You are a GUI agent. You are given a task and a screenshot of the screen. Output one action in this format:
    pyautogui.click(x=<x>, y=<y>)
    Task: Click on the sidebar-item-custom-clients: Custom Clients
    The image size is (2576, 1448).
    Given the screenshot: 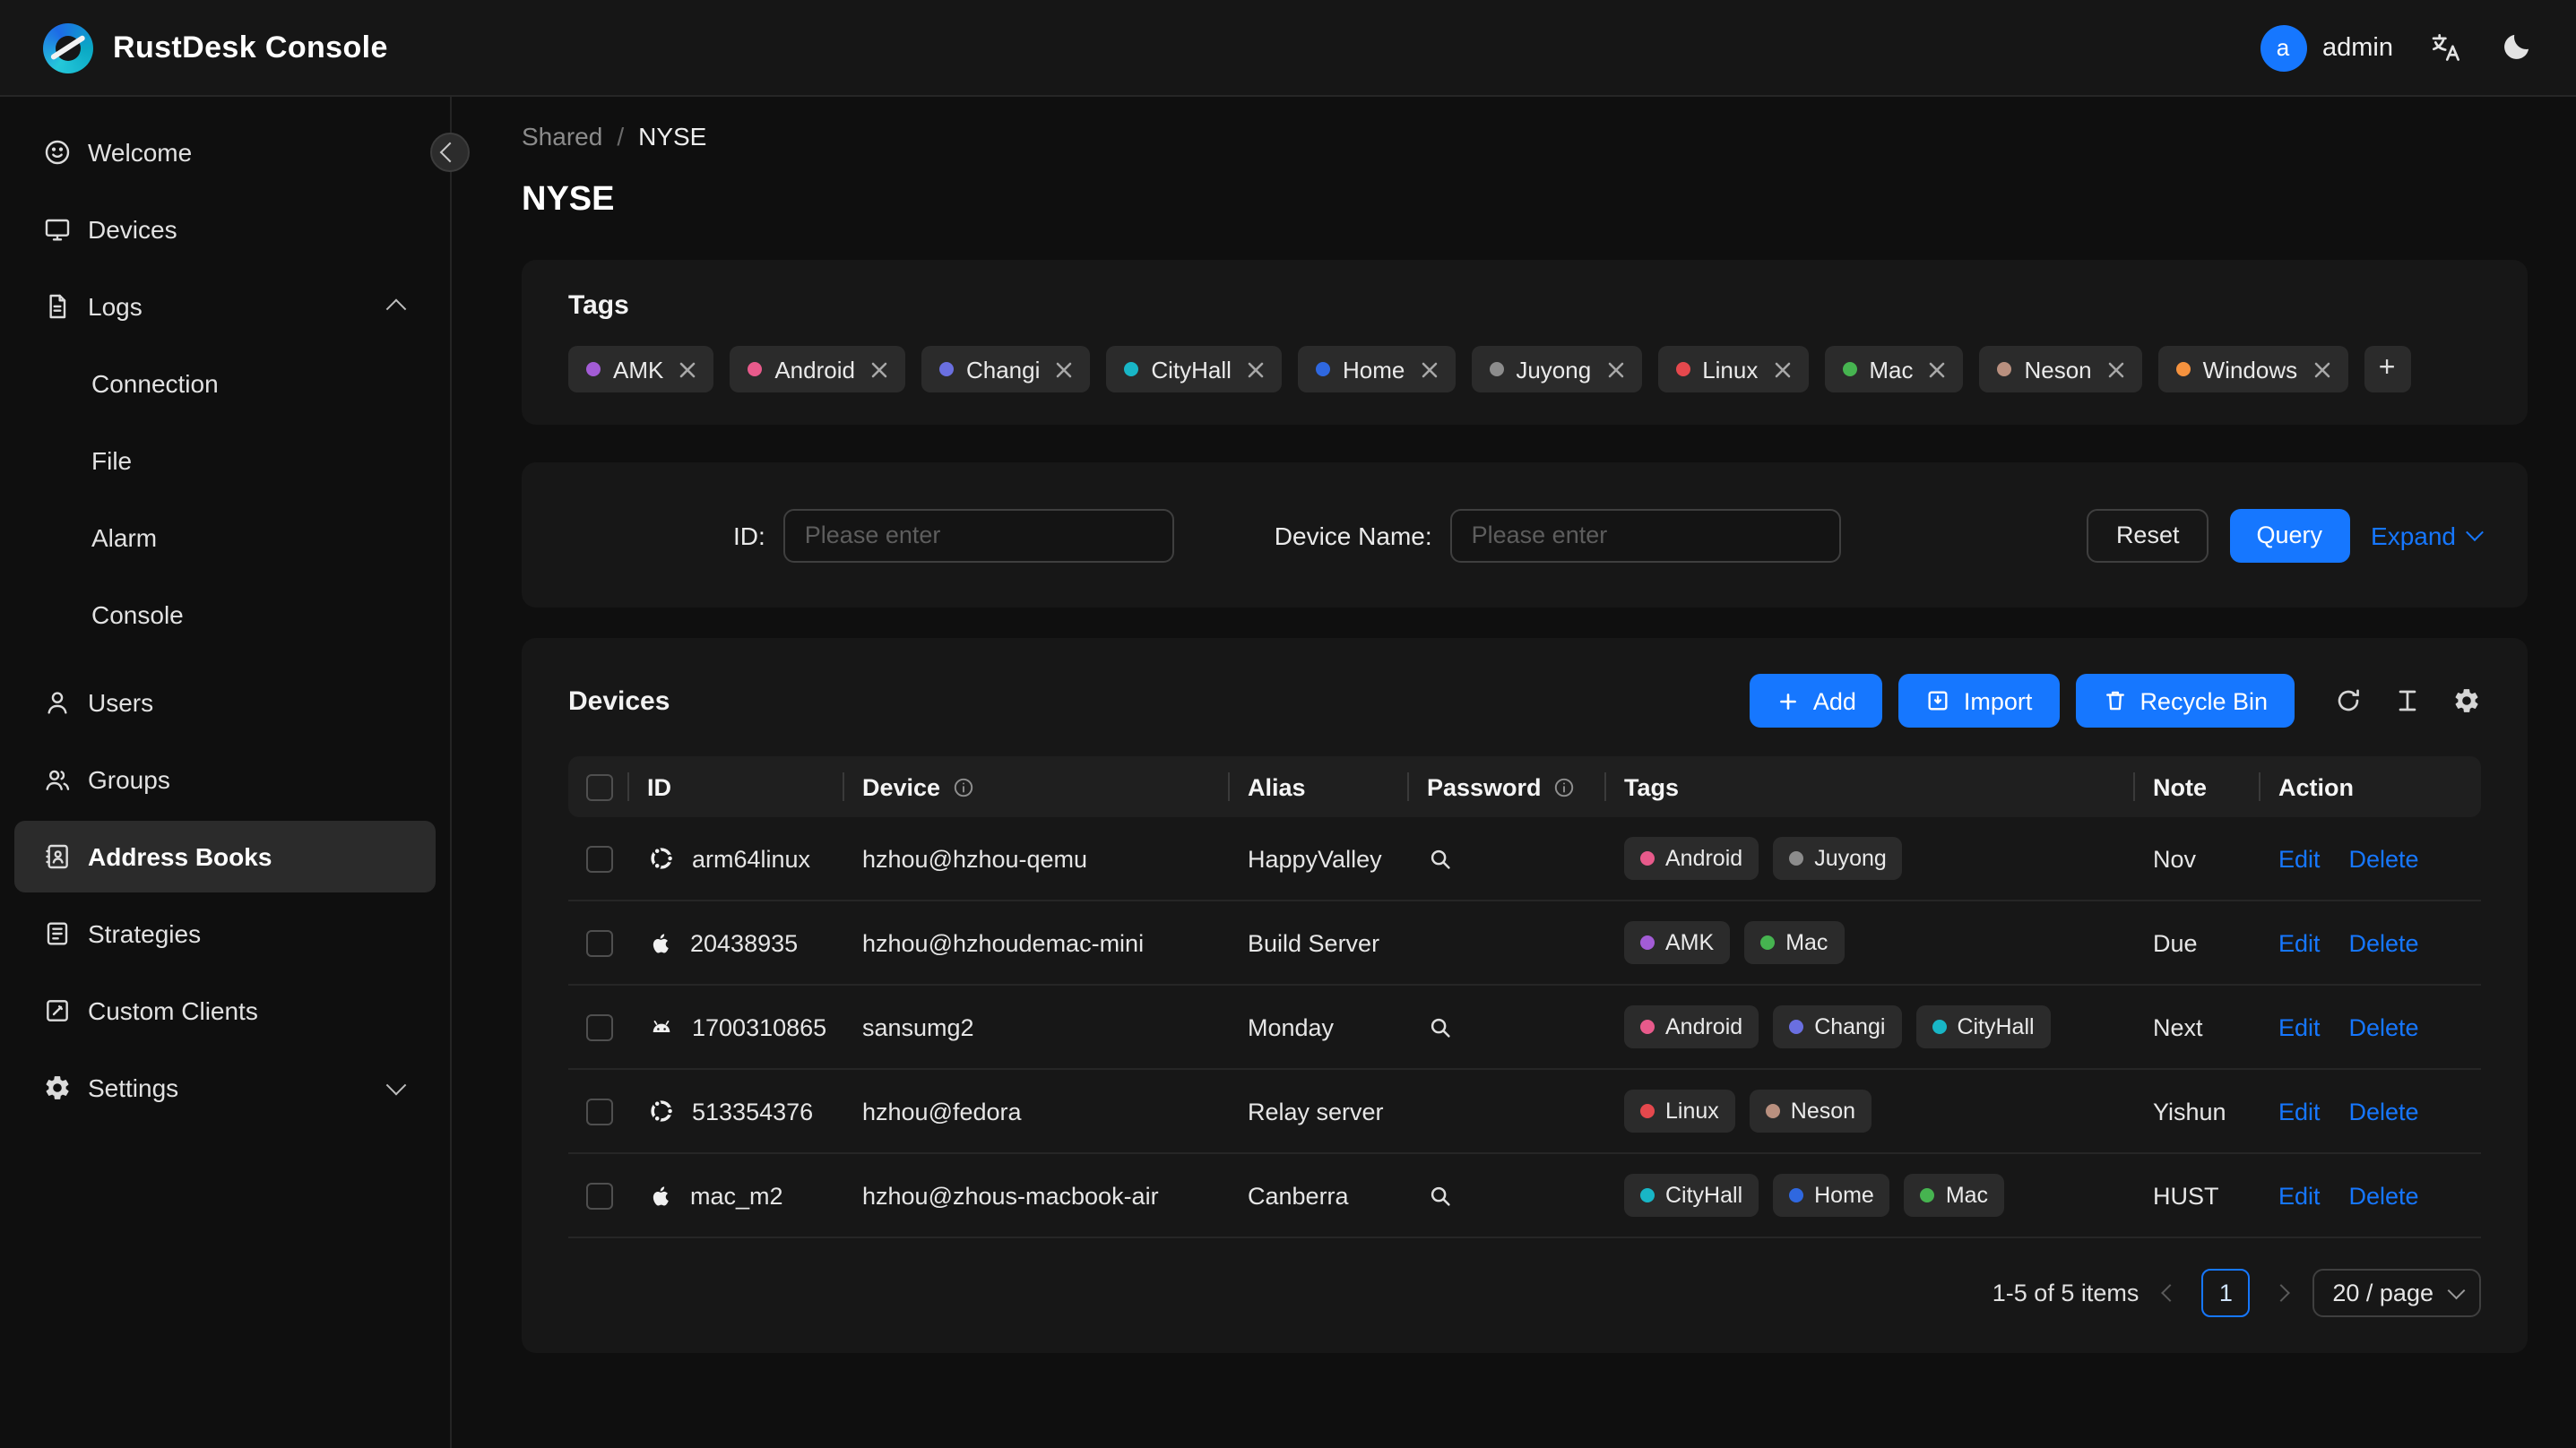 What is the action you would take?
    pyautogui.click(x=225, y=1011)
    